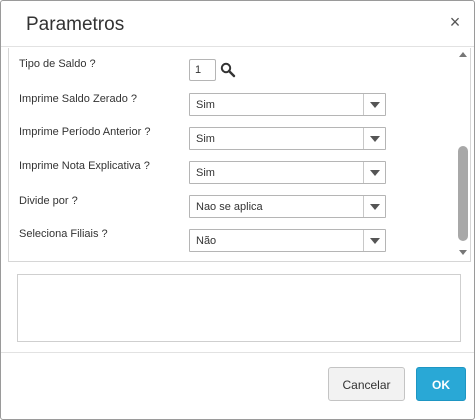  Describe the element at coordinates (63, 234) in the screenshot. I see `seleciona-filiais-label: Seleciona Filiais ?` at that location.